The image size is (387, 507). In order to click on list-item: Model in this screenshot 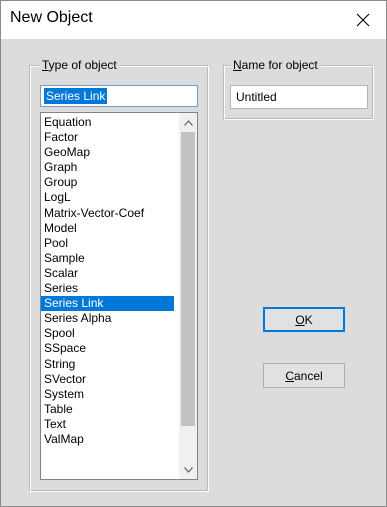, I will do `click(107, 228)`.